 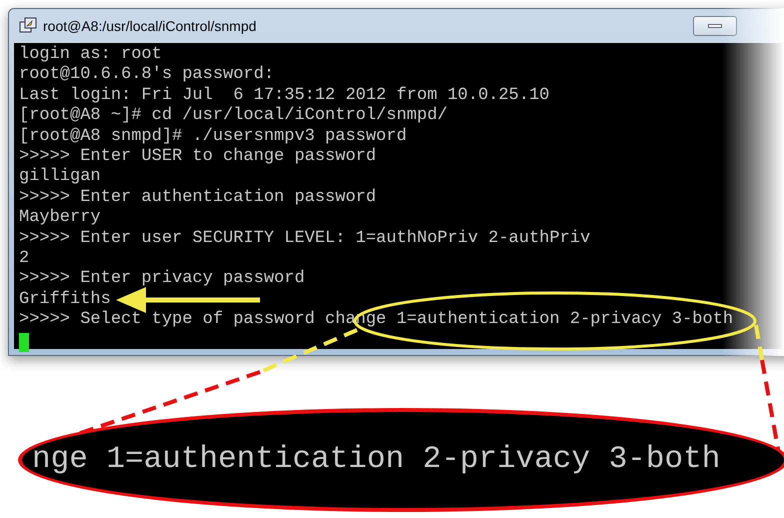 I want to click on terminal-line: >>>>> Enter privacy password, so click(x=162, y=279).